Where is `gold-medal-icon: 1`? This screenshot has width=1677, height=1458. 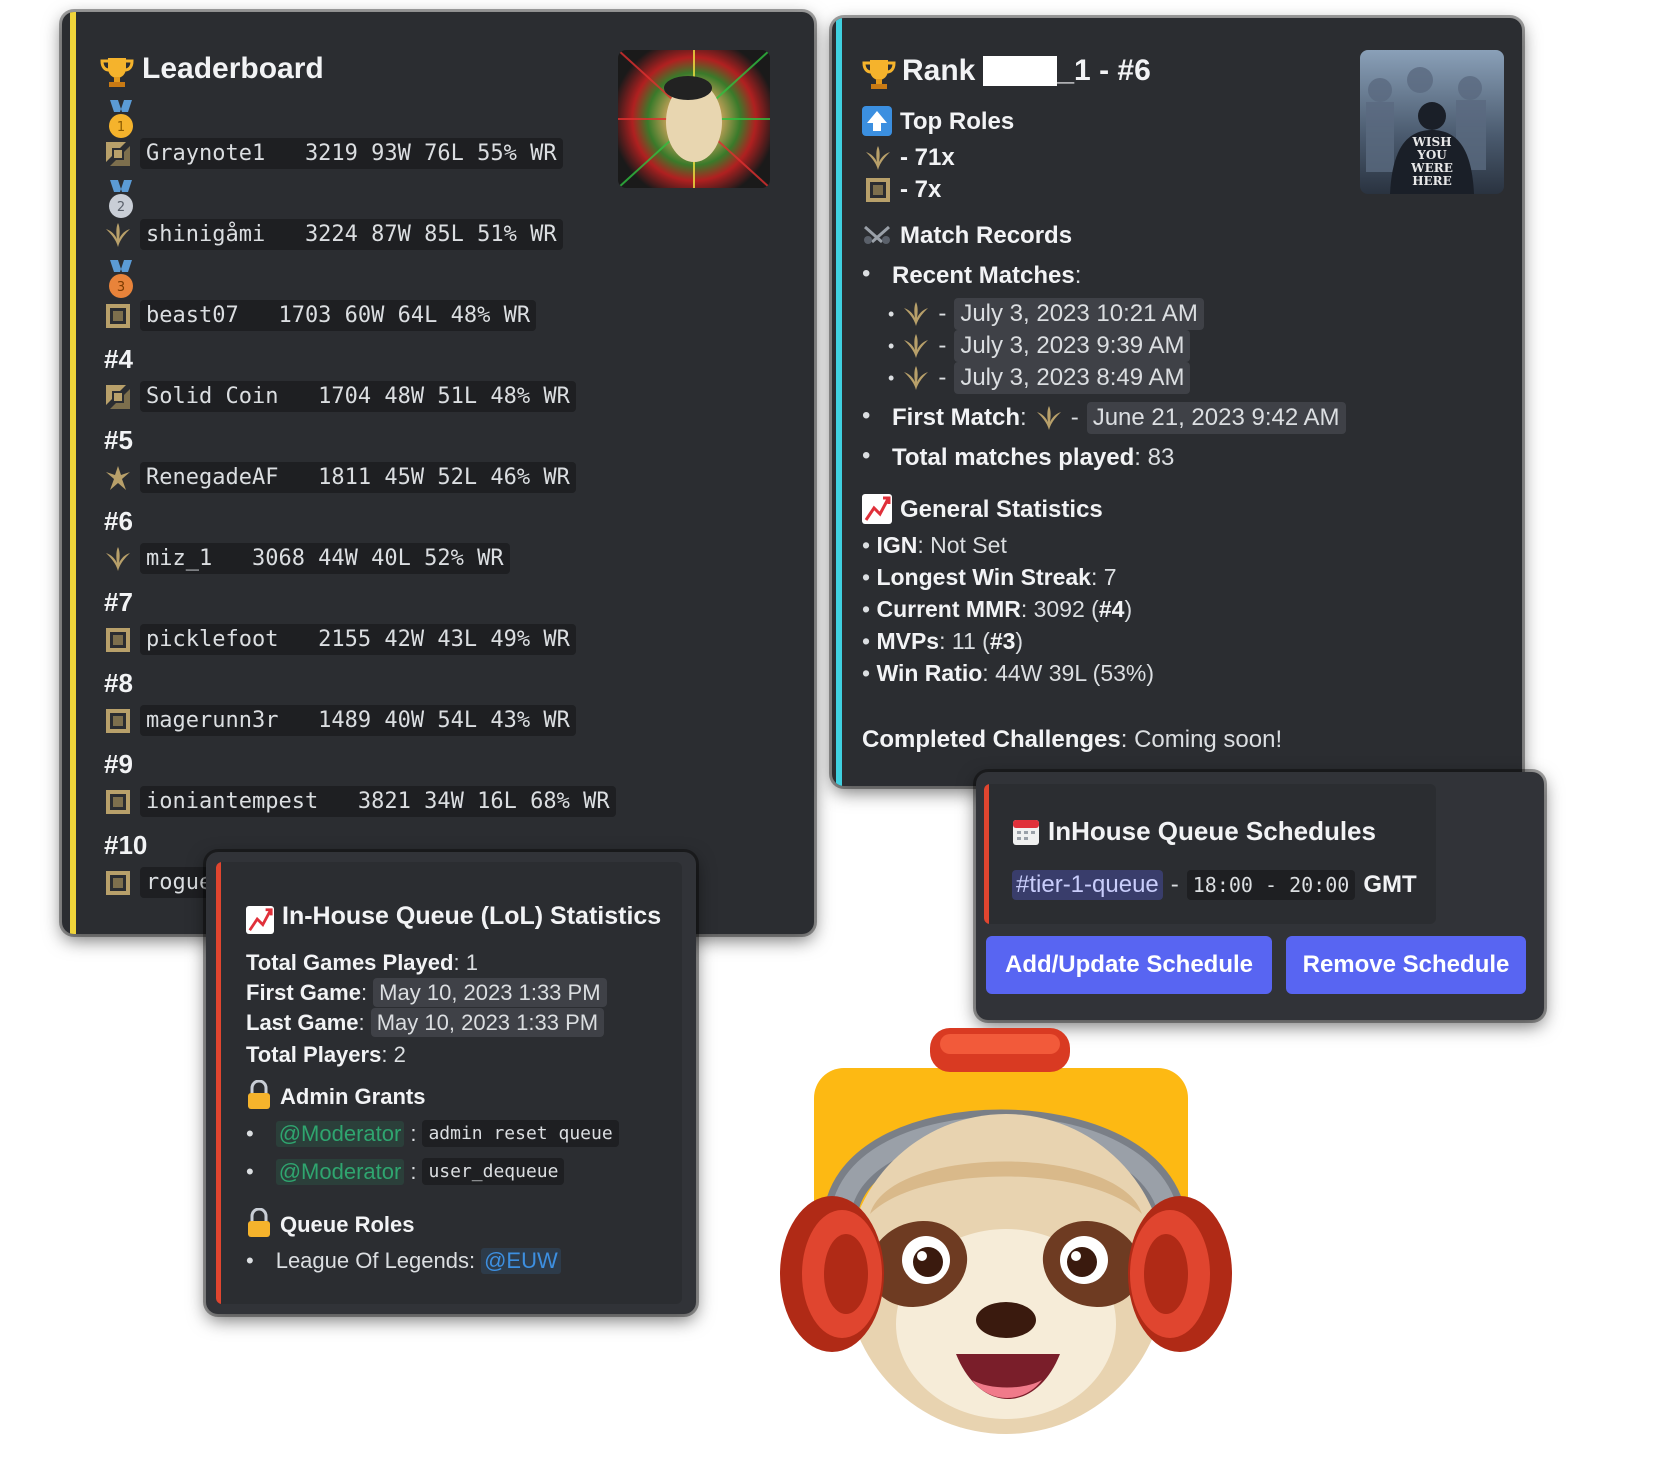
gold-medal-icon: 1 is located at coordinates (121, 120).